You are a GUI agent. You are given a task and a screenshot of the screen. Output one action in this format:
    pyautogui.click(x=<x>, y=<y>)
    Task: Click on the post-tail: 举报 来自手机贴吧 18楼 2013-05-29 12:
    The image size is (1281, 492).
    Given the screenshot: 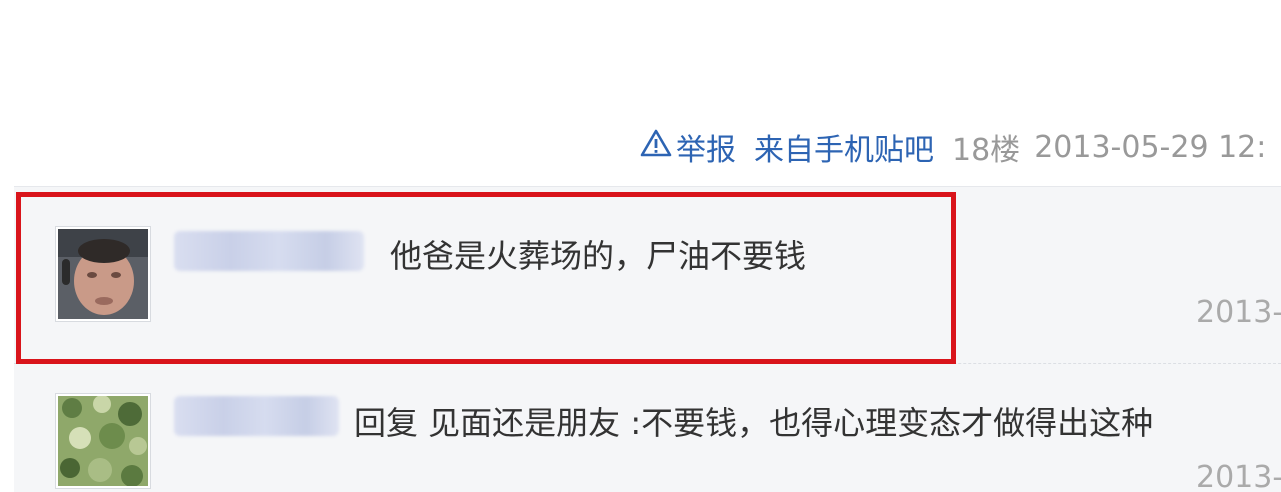 What is the action you would take?
    pyautogui.click(x=953, y=147)
    